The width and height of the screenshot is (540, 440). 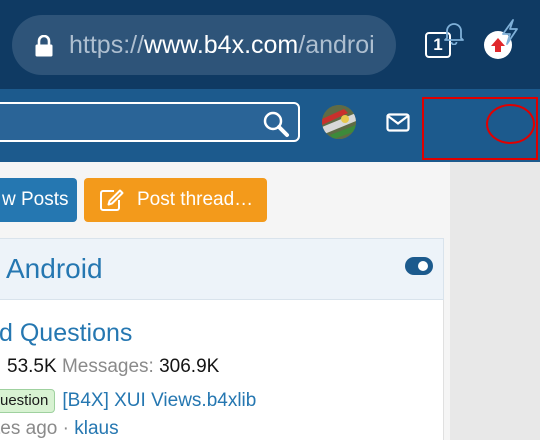 I want to click on annotation-circle, so click(x=510, y=124).